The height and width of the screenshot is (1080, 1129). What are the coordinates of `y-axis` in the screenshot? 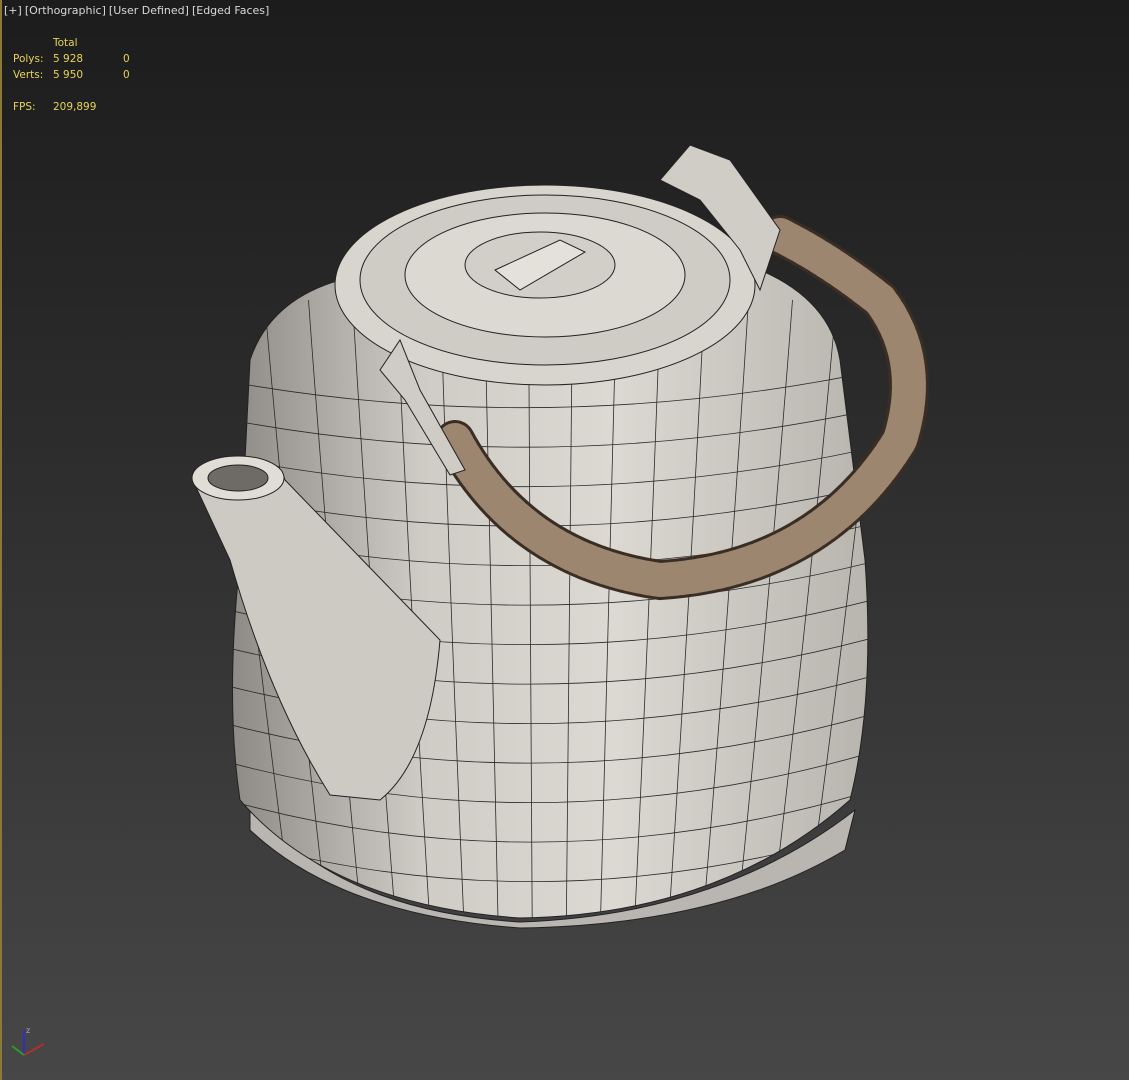 It's located at (18, 1050).